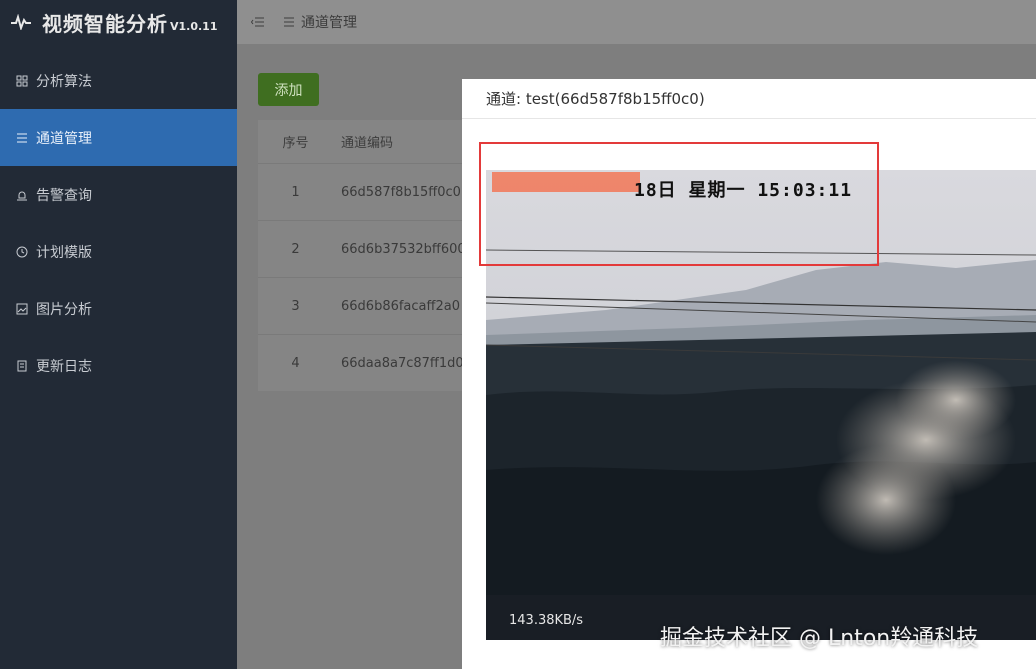 The image size is (1036, 669). What do you see at coordinates (22, 308) in the screenshot?
I see `image-icon` at bounding box center [22, 308].